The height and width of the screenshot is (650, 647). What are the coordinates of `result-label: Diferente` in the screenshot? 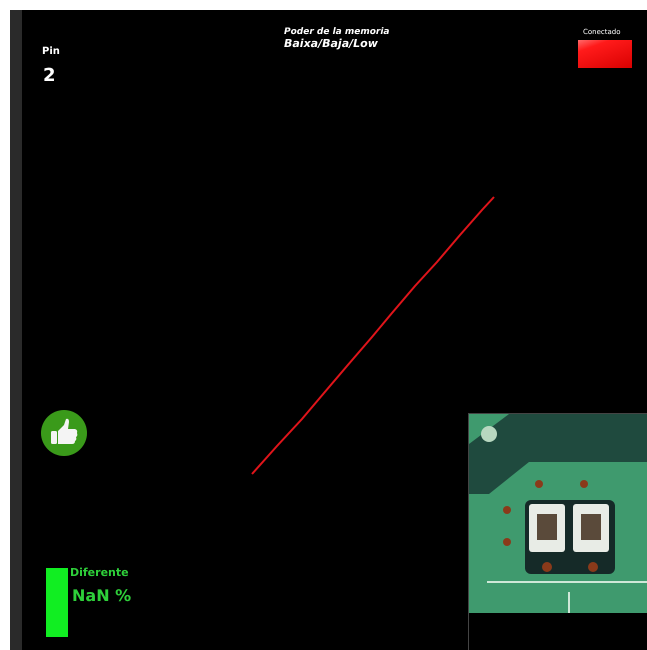 It's located at (99, 573).